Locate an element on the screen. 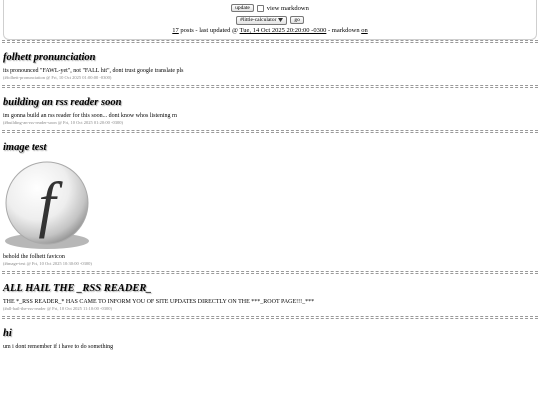 This screenshot has height=405, width=540. view-markdown-checkbox is located at coordinates (260, 8).